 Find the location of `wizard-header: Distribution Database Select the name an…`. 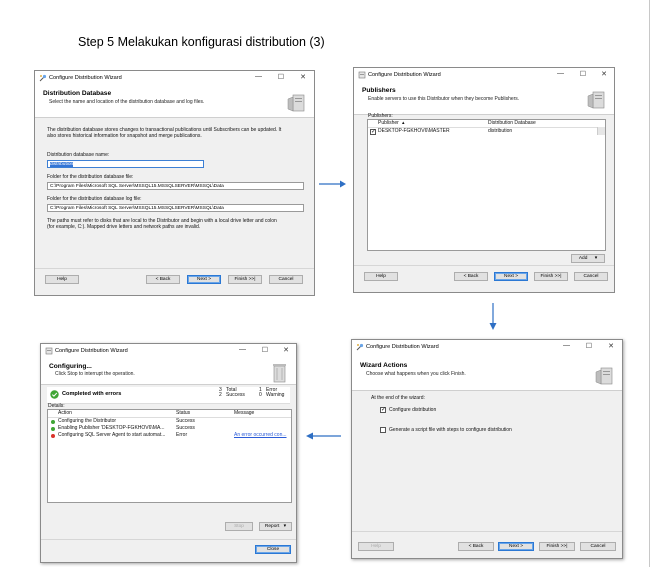

wizard-header: Distribution Database Select the name an… is located at coordinates (174, 101).